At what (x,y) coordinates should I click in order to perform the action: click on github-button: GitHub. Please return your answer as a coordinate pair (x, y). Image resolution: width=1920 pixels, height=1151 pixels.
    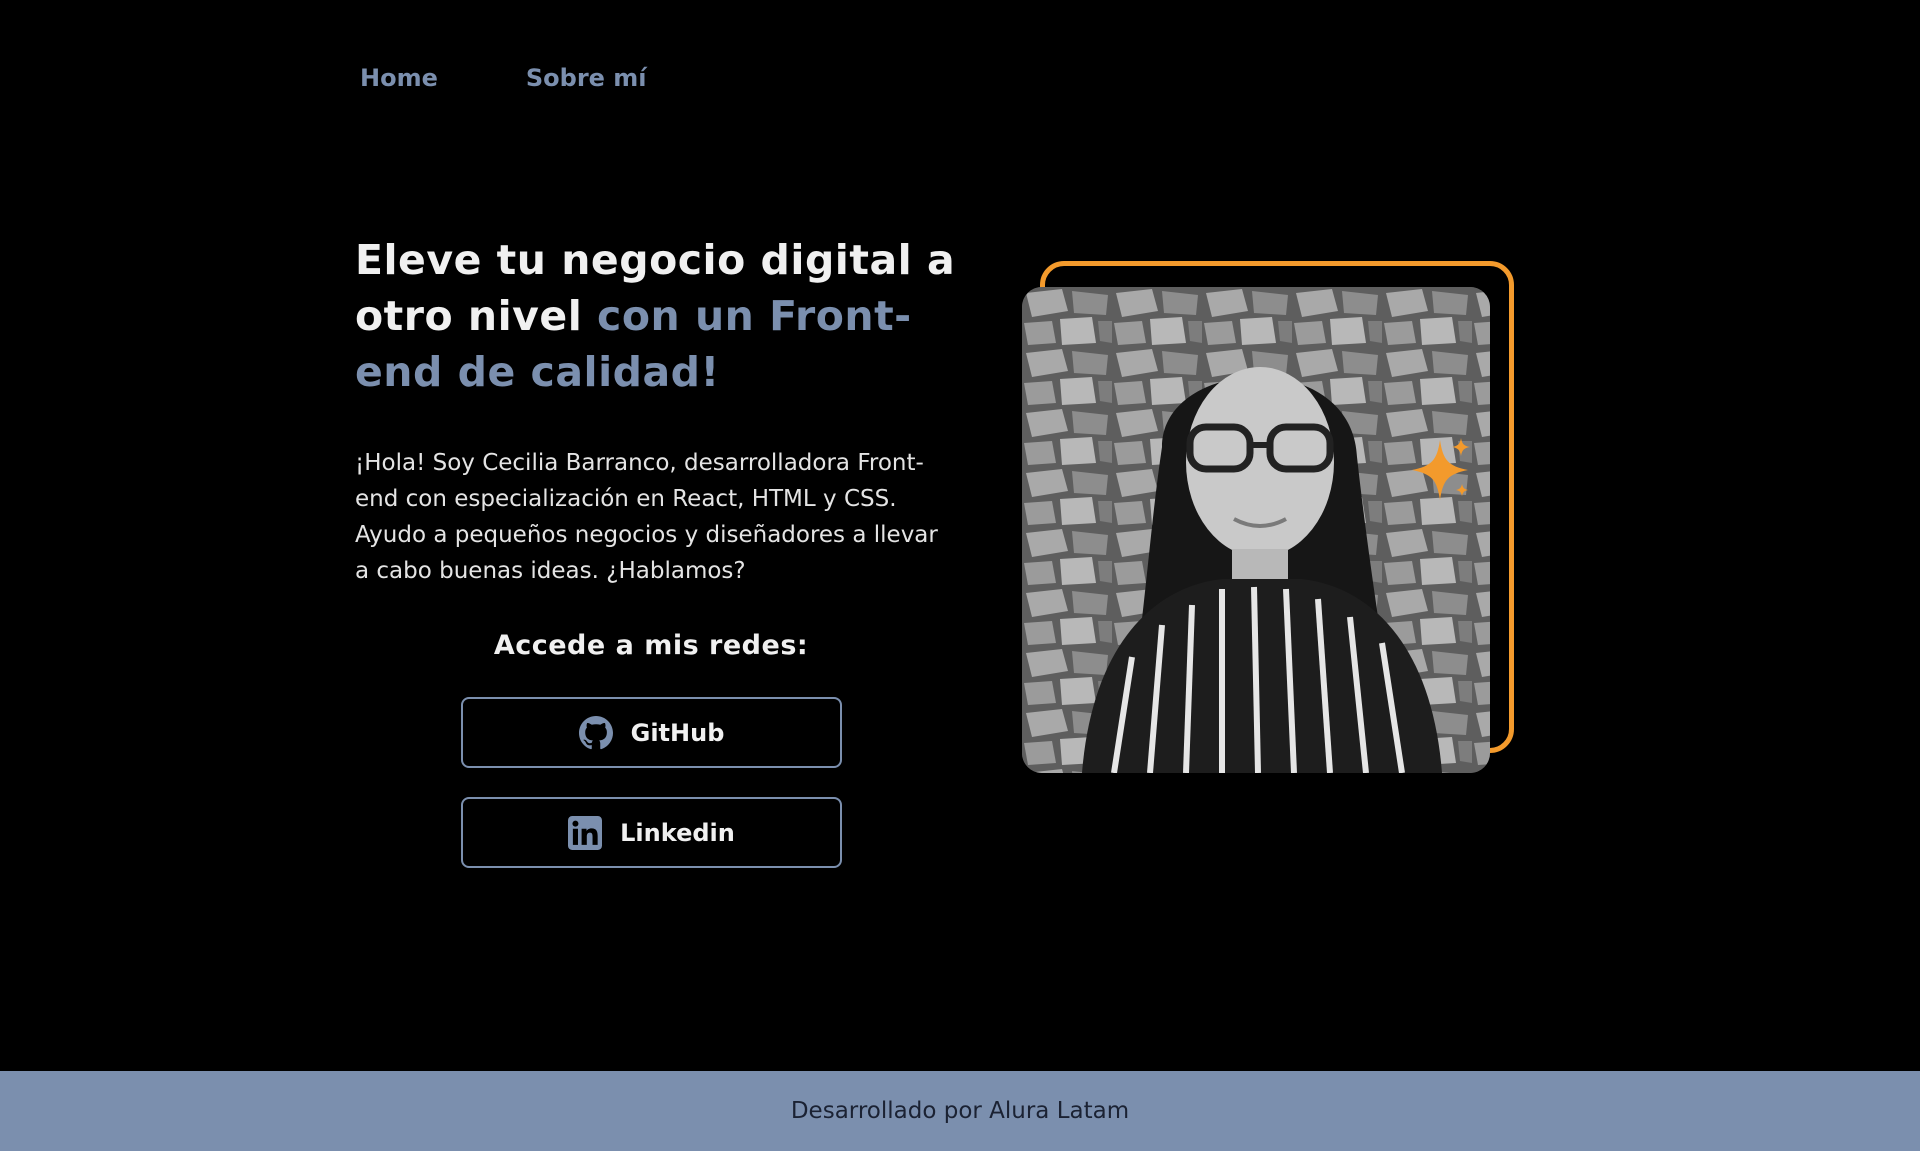
    Looking at the image, I should click on (651, 732).